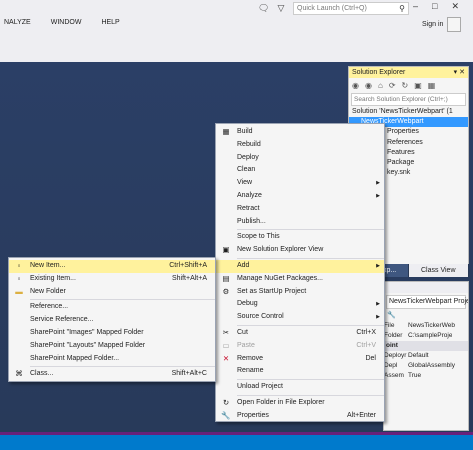 The width and height of the screenshot is (473, 450). Describe the element at coordinates (300, 266) in the screenshot. I see `ctx-item-add: Add ▶` at that location.